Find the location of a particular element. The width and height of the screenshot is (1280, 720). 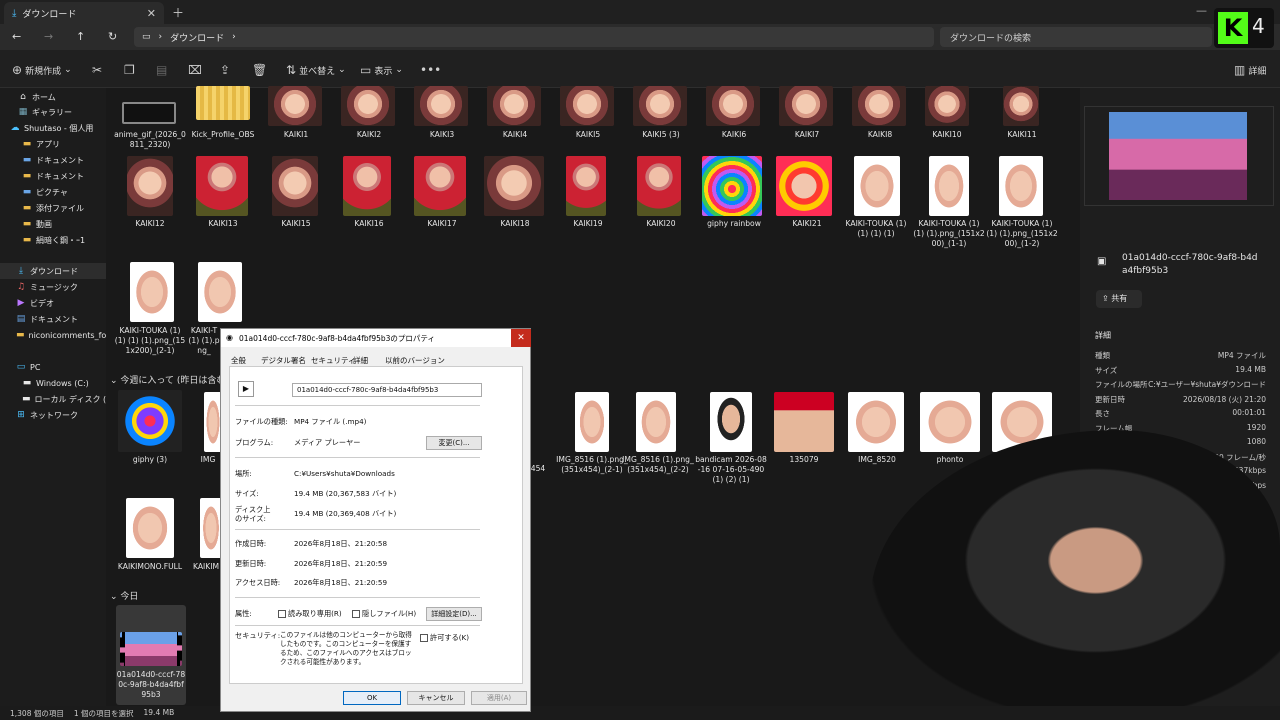

file-label: KAIKI3 is located at coordinates (442, 135).